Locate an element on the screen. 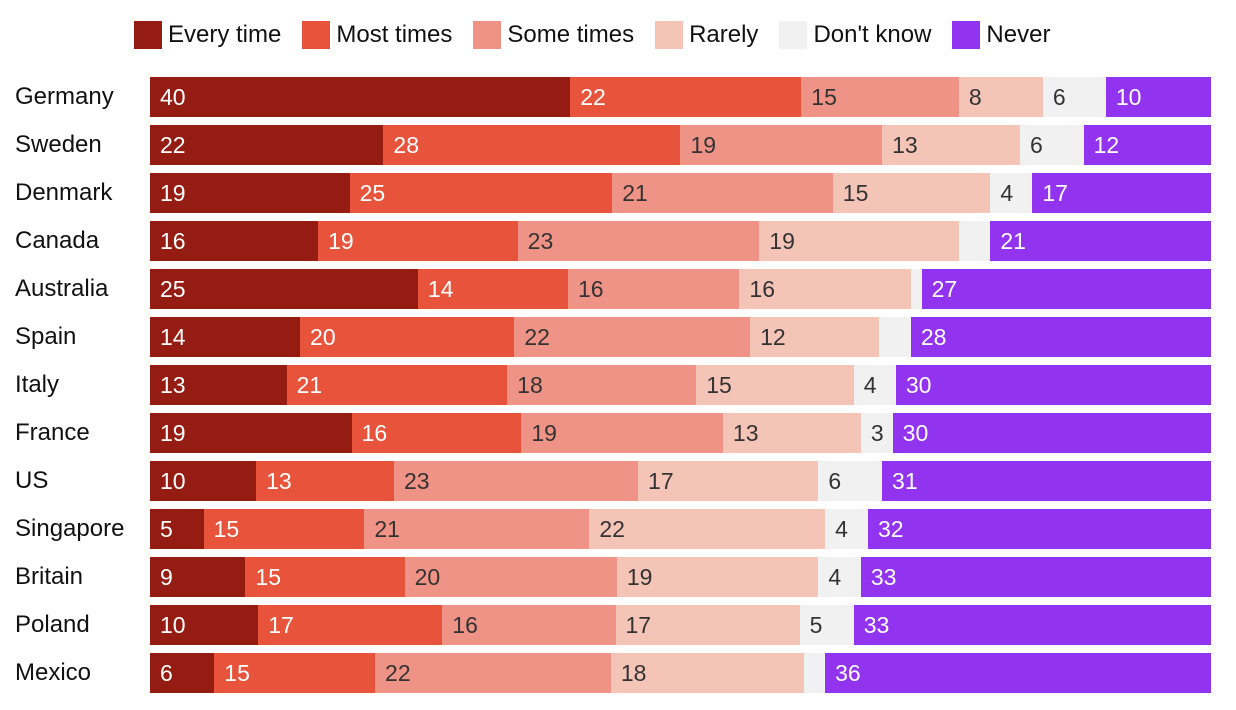 This screenshot has width=1236, height=710. category-label: Canada is located at coordinates (57, 240).